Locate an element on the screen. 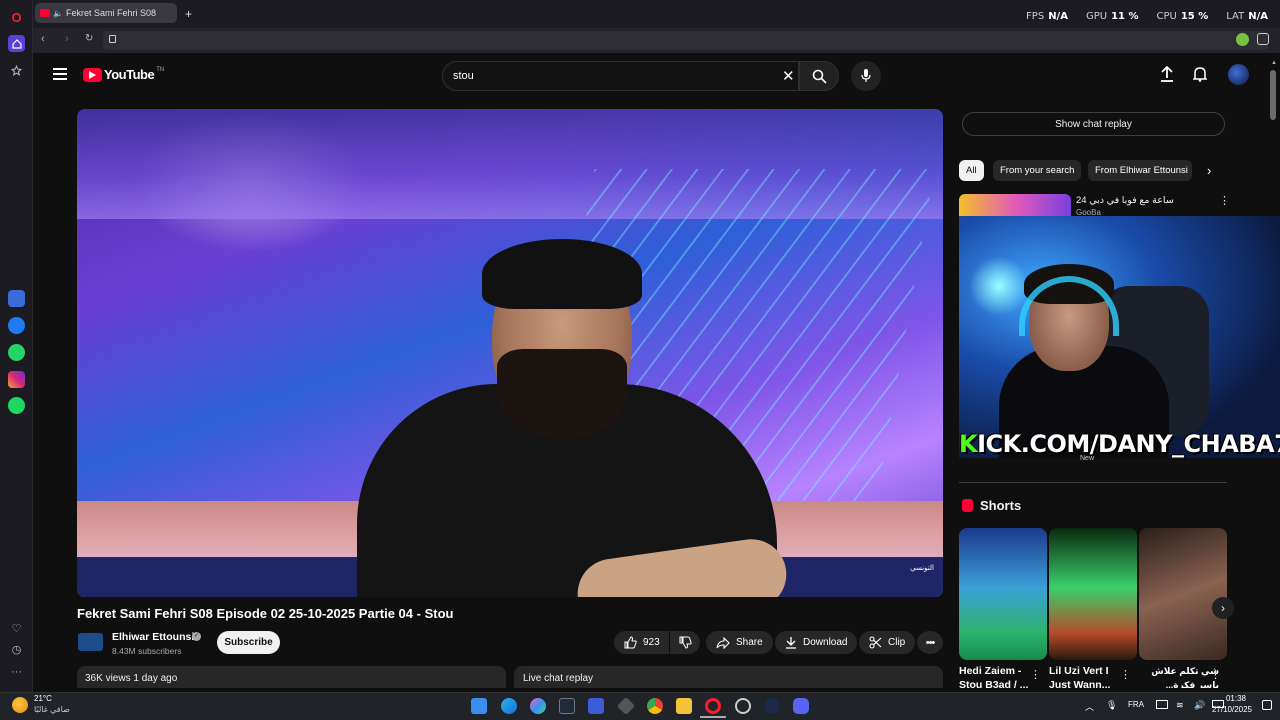 This screenshot has height=720, width=1280. url-field is located at coordinates (685, 40).